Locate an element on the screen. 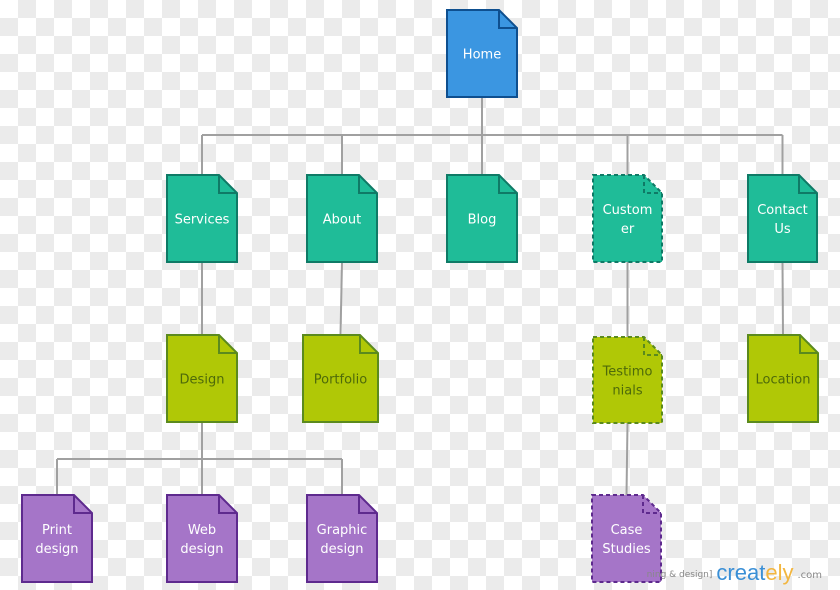  node-label: Case is located at coordinates (627, 530).